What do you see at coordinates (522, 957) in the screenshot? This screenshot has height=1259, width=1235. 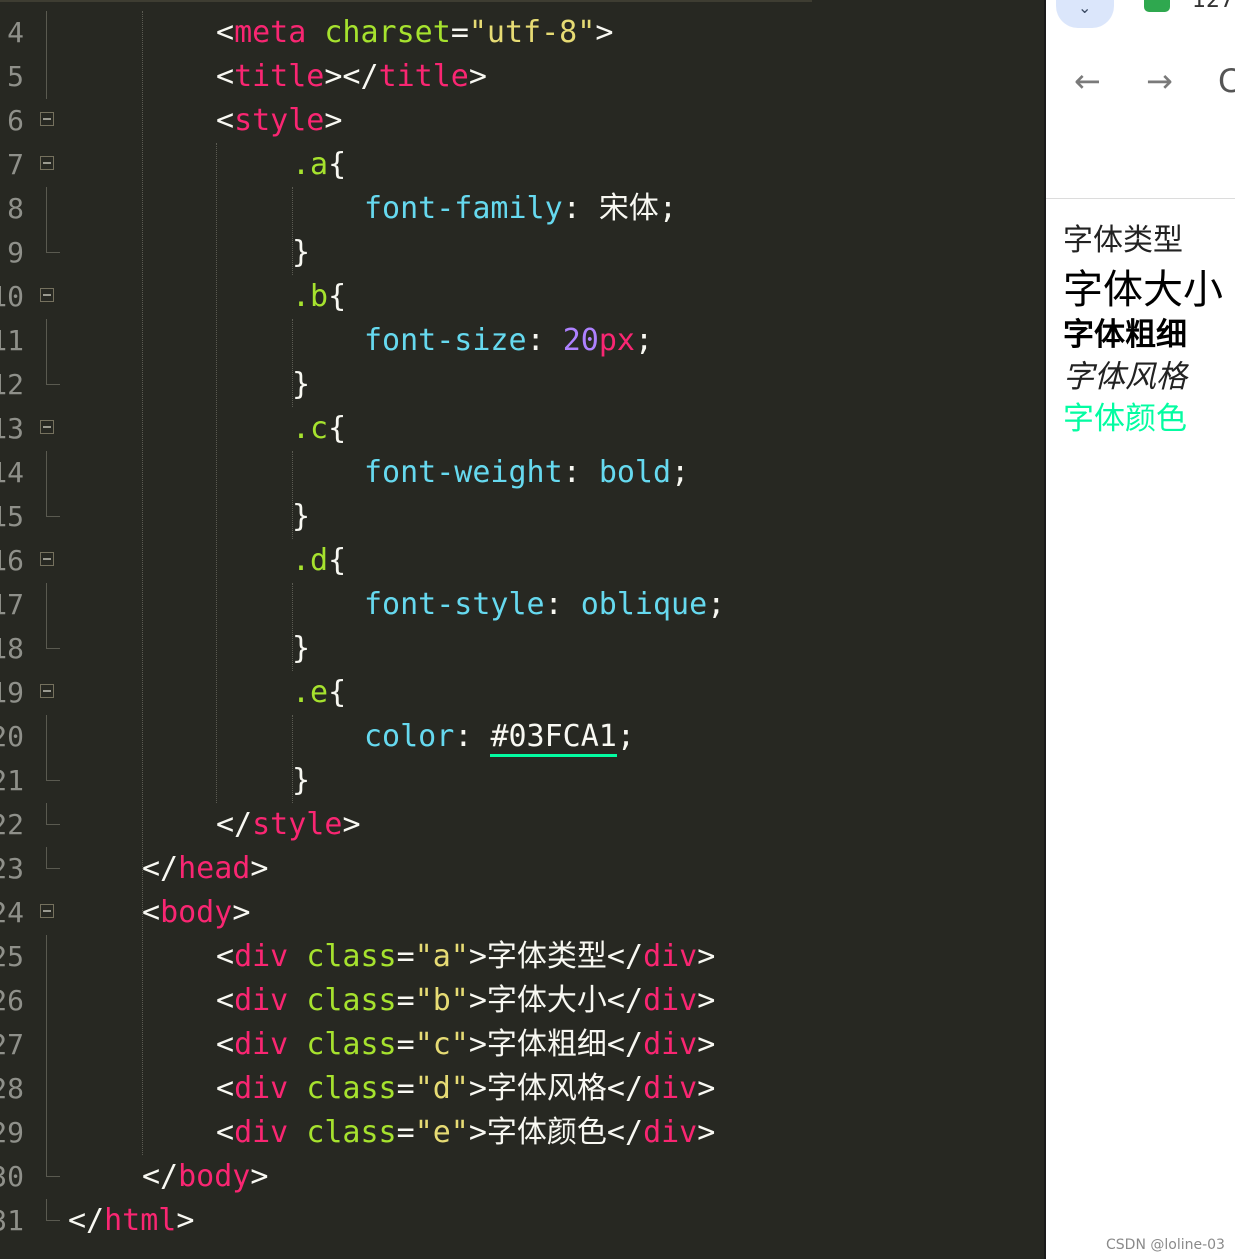 I see `code-line: 25<div class="a">字体类型</div>` at bounding box center [522, 957].